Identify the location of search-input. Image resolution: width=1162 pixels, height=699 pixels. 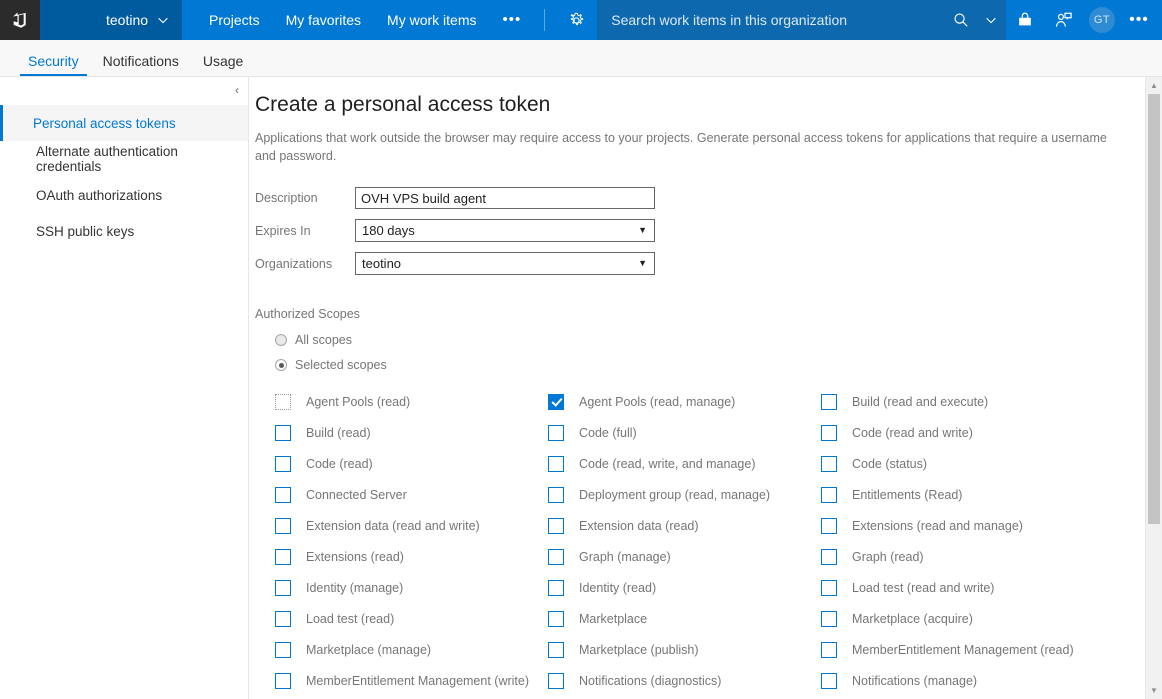
(778, 20).